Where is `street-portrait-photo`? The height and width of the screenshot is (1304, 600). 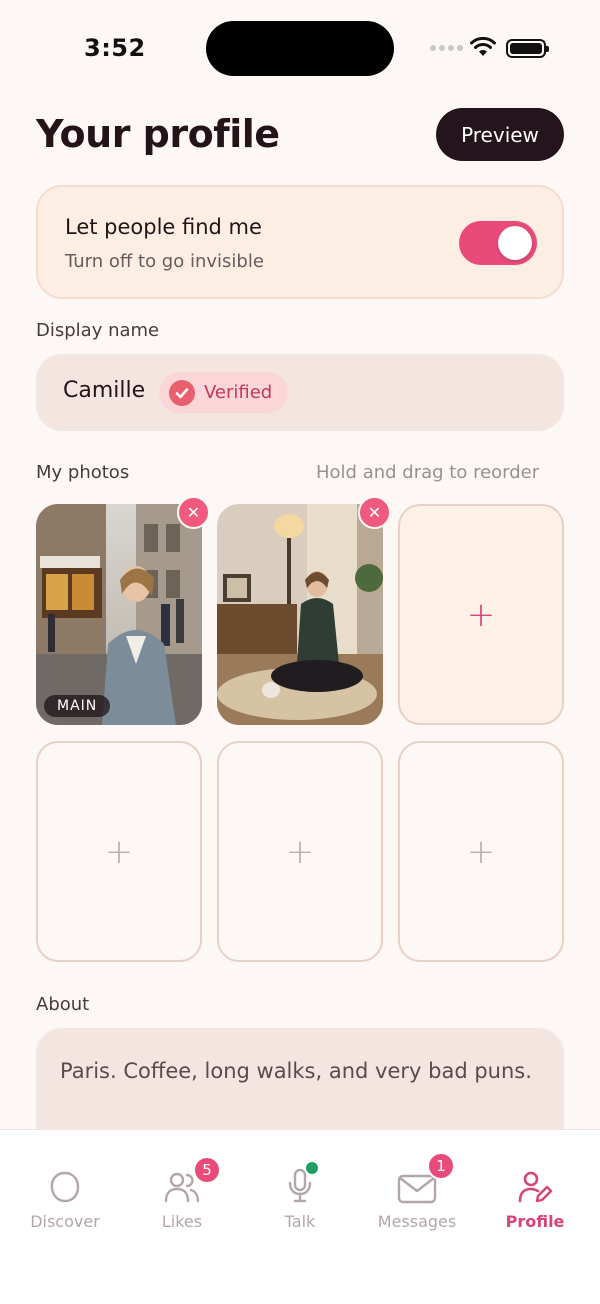
street-portrait-photo is located at coordinates (119, 614).